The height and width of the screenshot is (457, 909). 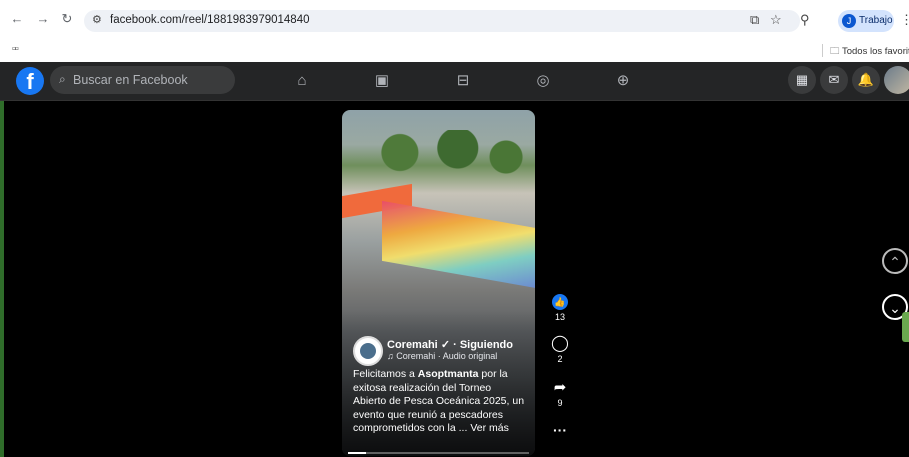 I want to click on folder-icon: 🗀, so click(x=835, y=51).